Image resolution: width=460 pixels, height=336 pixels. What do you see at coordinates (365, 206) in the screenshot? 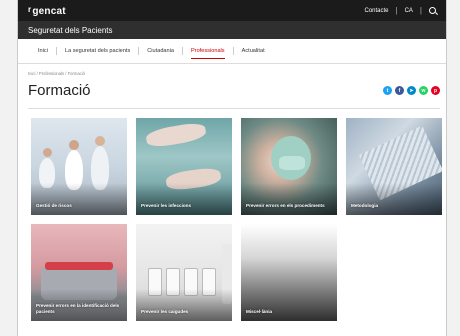
I see `card-label: Metodologia` at bounding box center [365, 206].